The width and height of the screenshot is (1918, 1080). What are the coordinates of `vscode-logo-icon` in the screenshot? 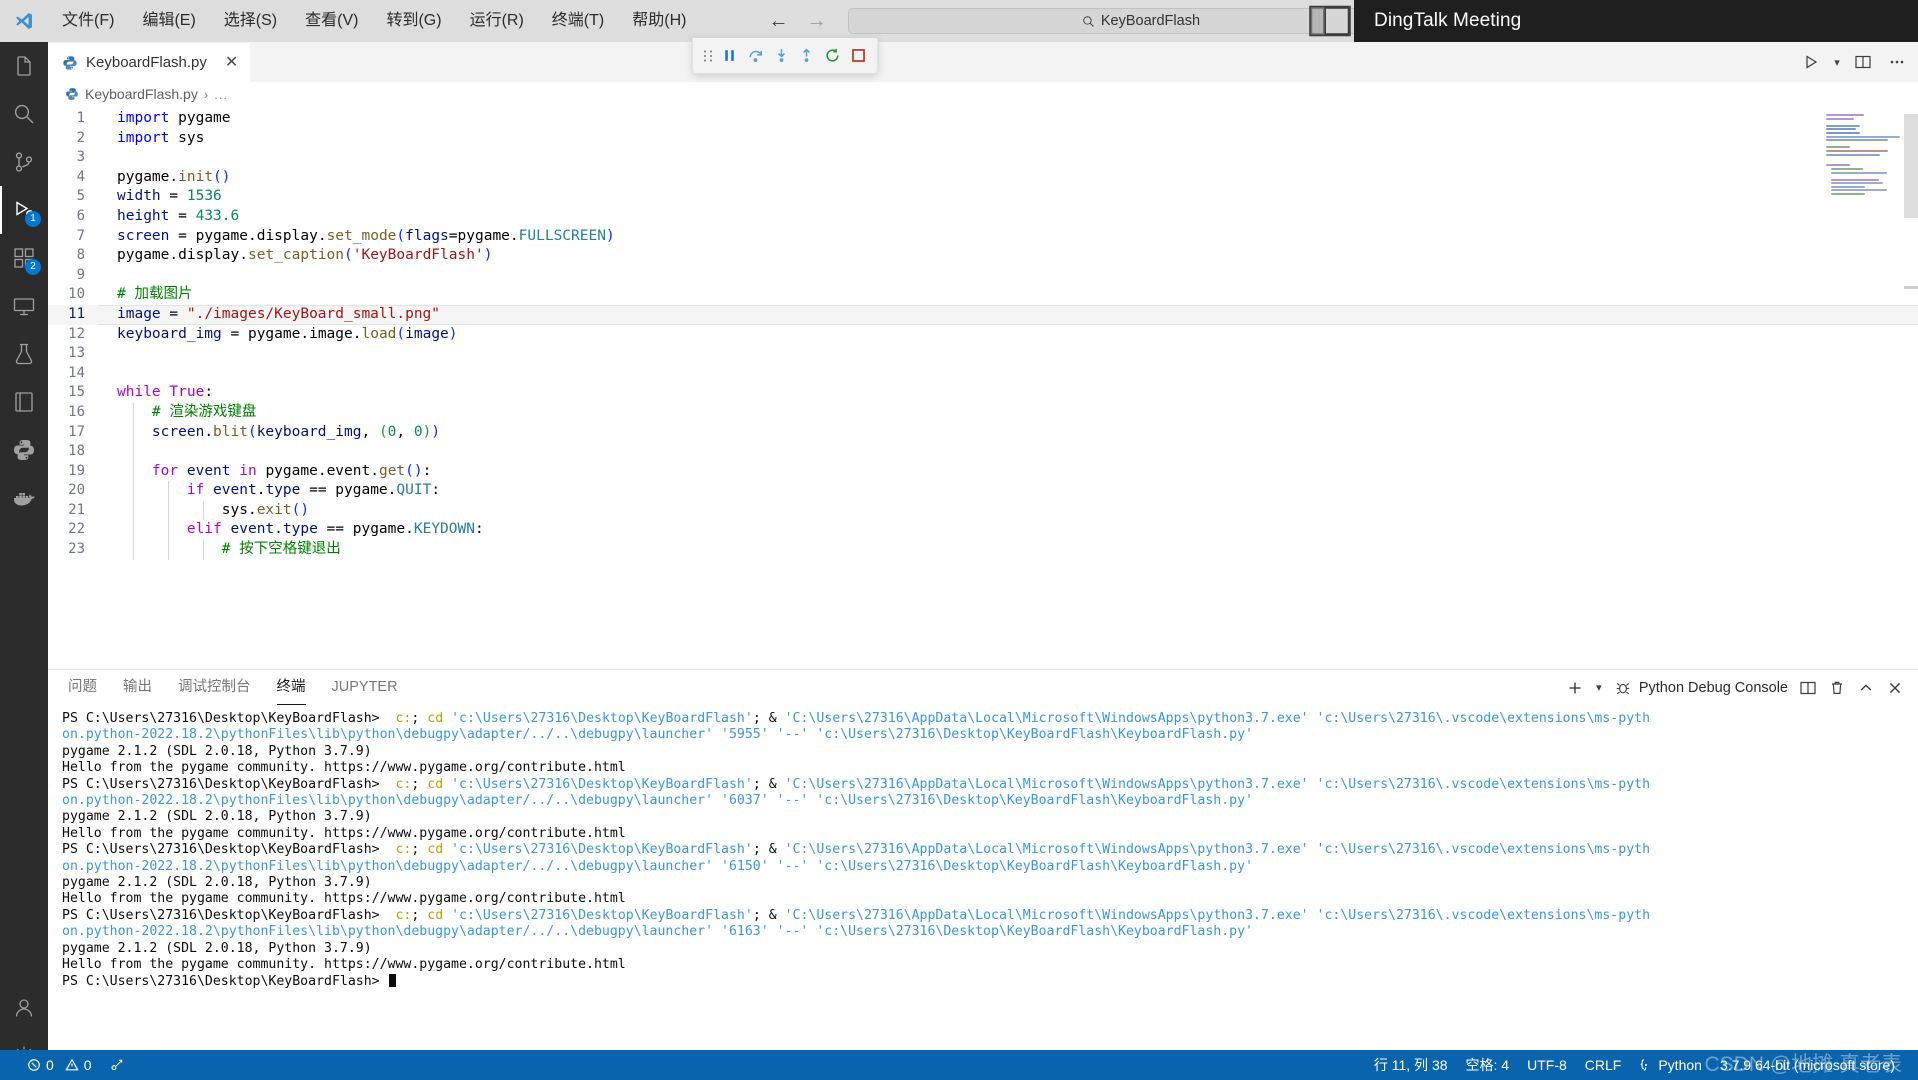 It's located at (24, 21).